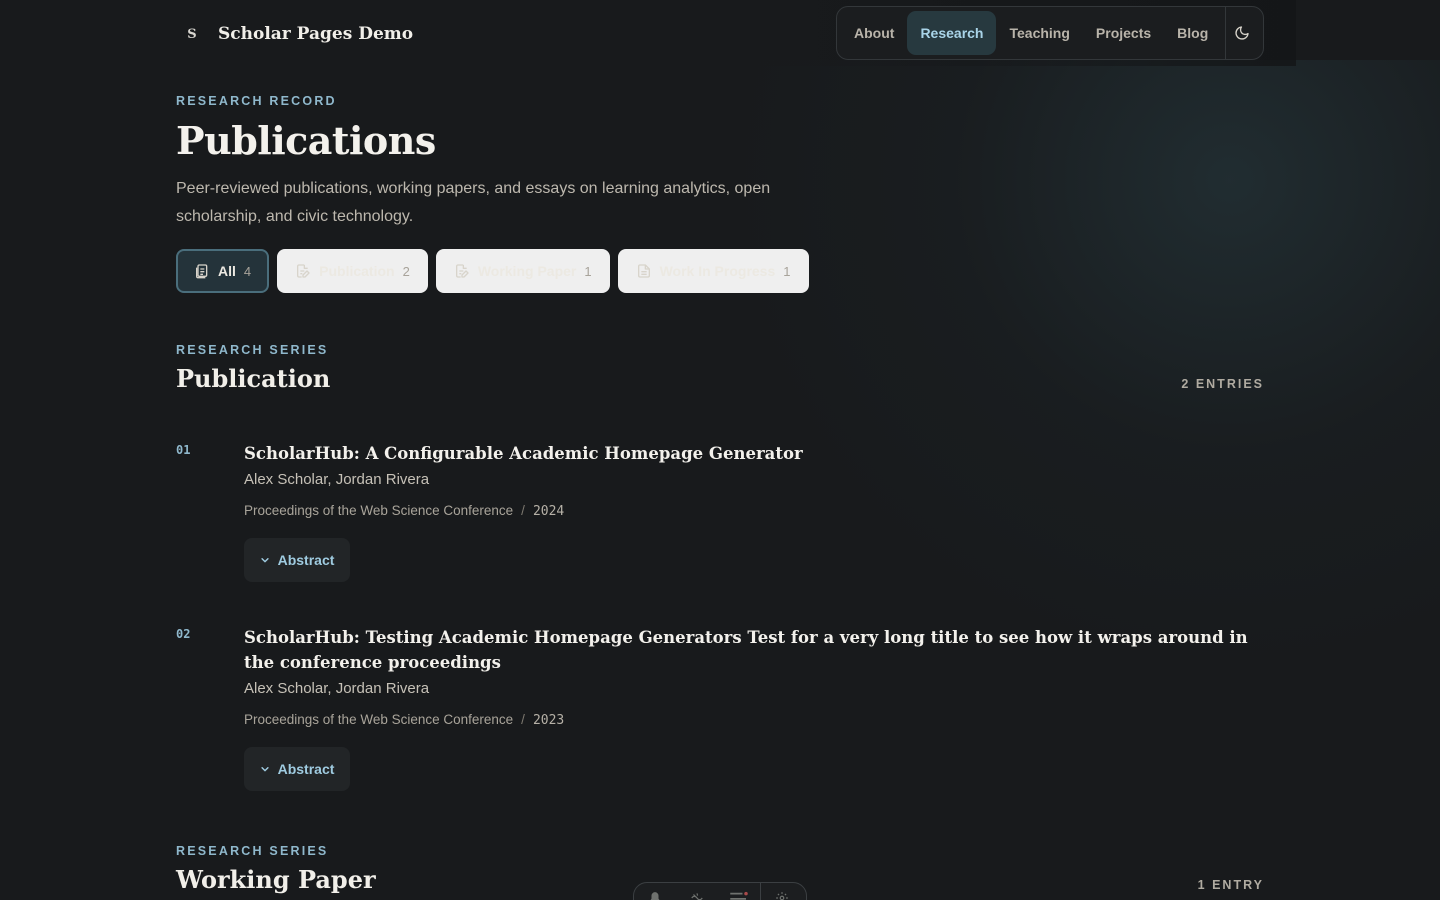 This screenshot has height=900, width=1440. I want to click on floating-bell-button, so click(655, 895).